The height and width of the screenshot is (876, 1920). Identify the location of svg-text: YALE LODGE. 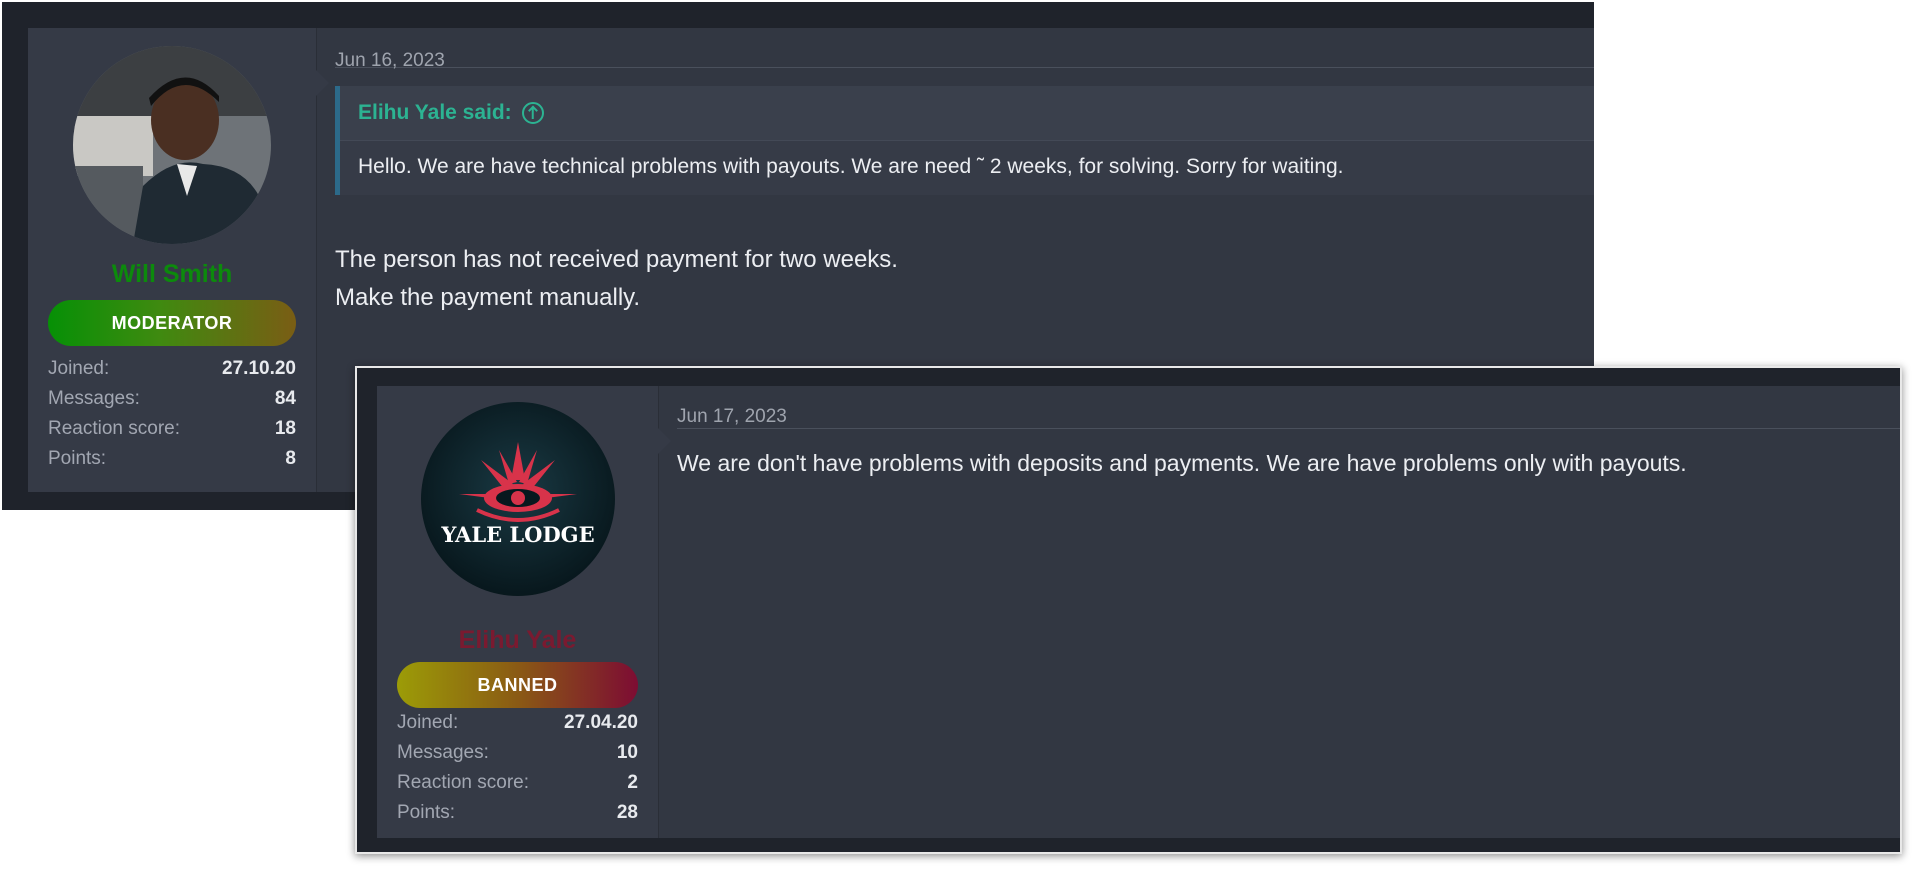
(517, 534).